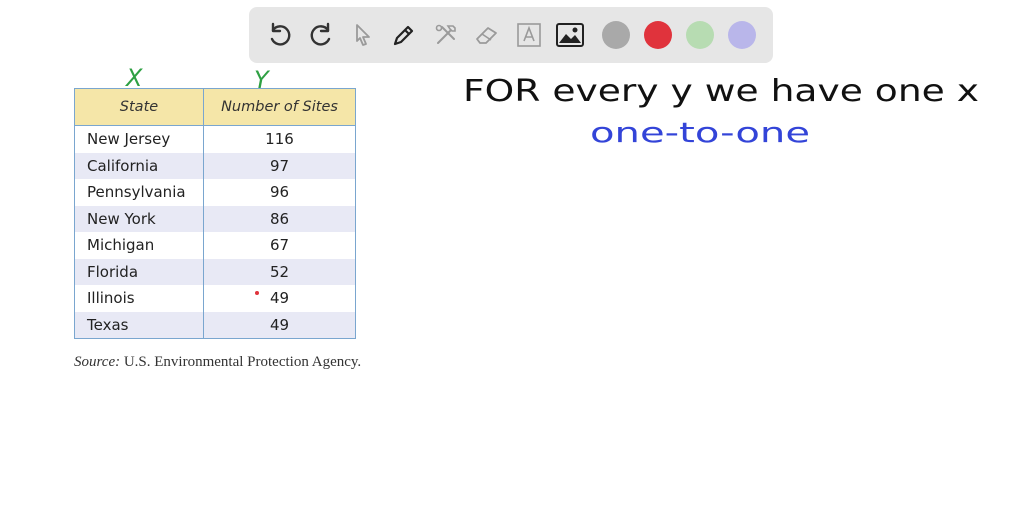  What do you see at coordinates (700, 132) in the screenshot?
I see `handwritten-one-to-one: one-to-one` at bounding box center [700, 132].